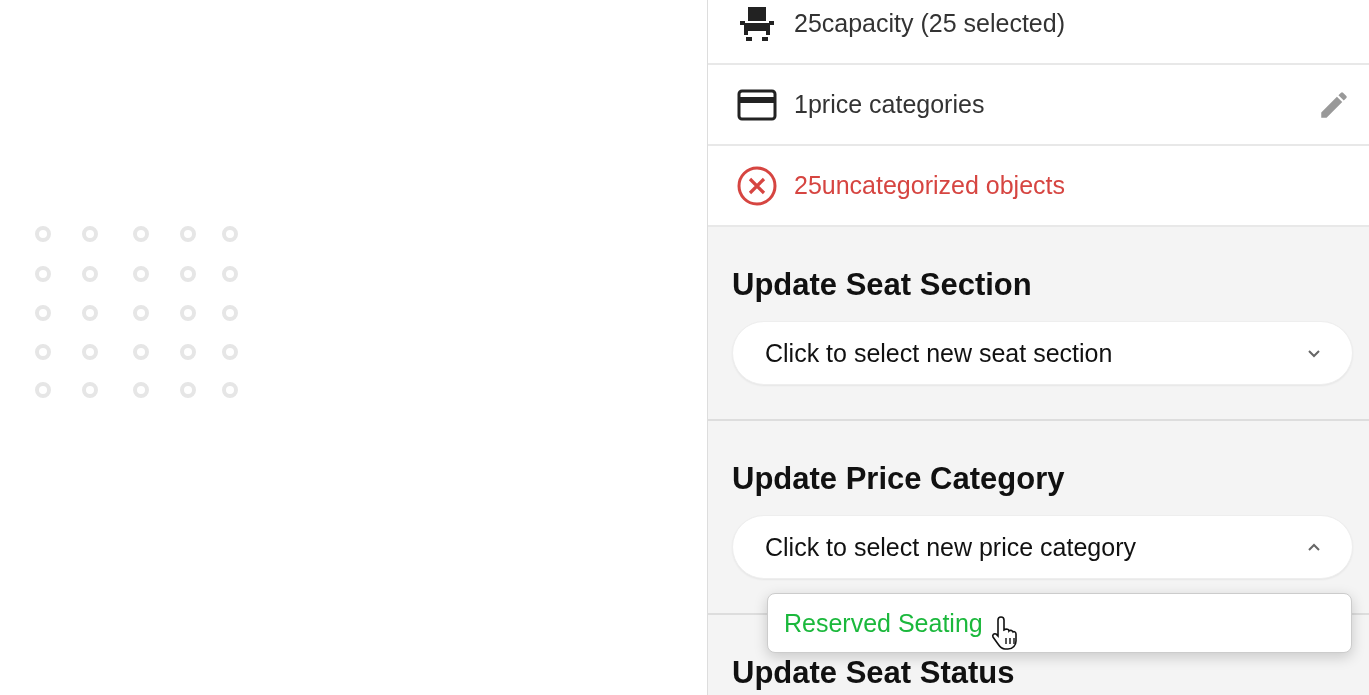 The height and width of the screenshot is (695, 1369). What do you see at coordinates (890, 104) in the screenshot?
I see `summary-text: 1price categories` at bounding box center [890, 104].